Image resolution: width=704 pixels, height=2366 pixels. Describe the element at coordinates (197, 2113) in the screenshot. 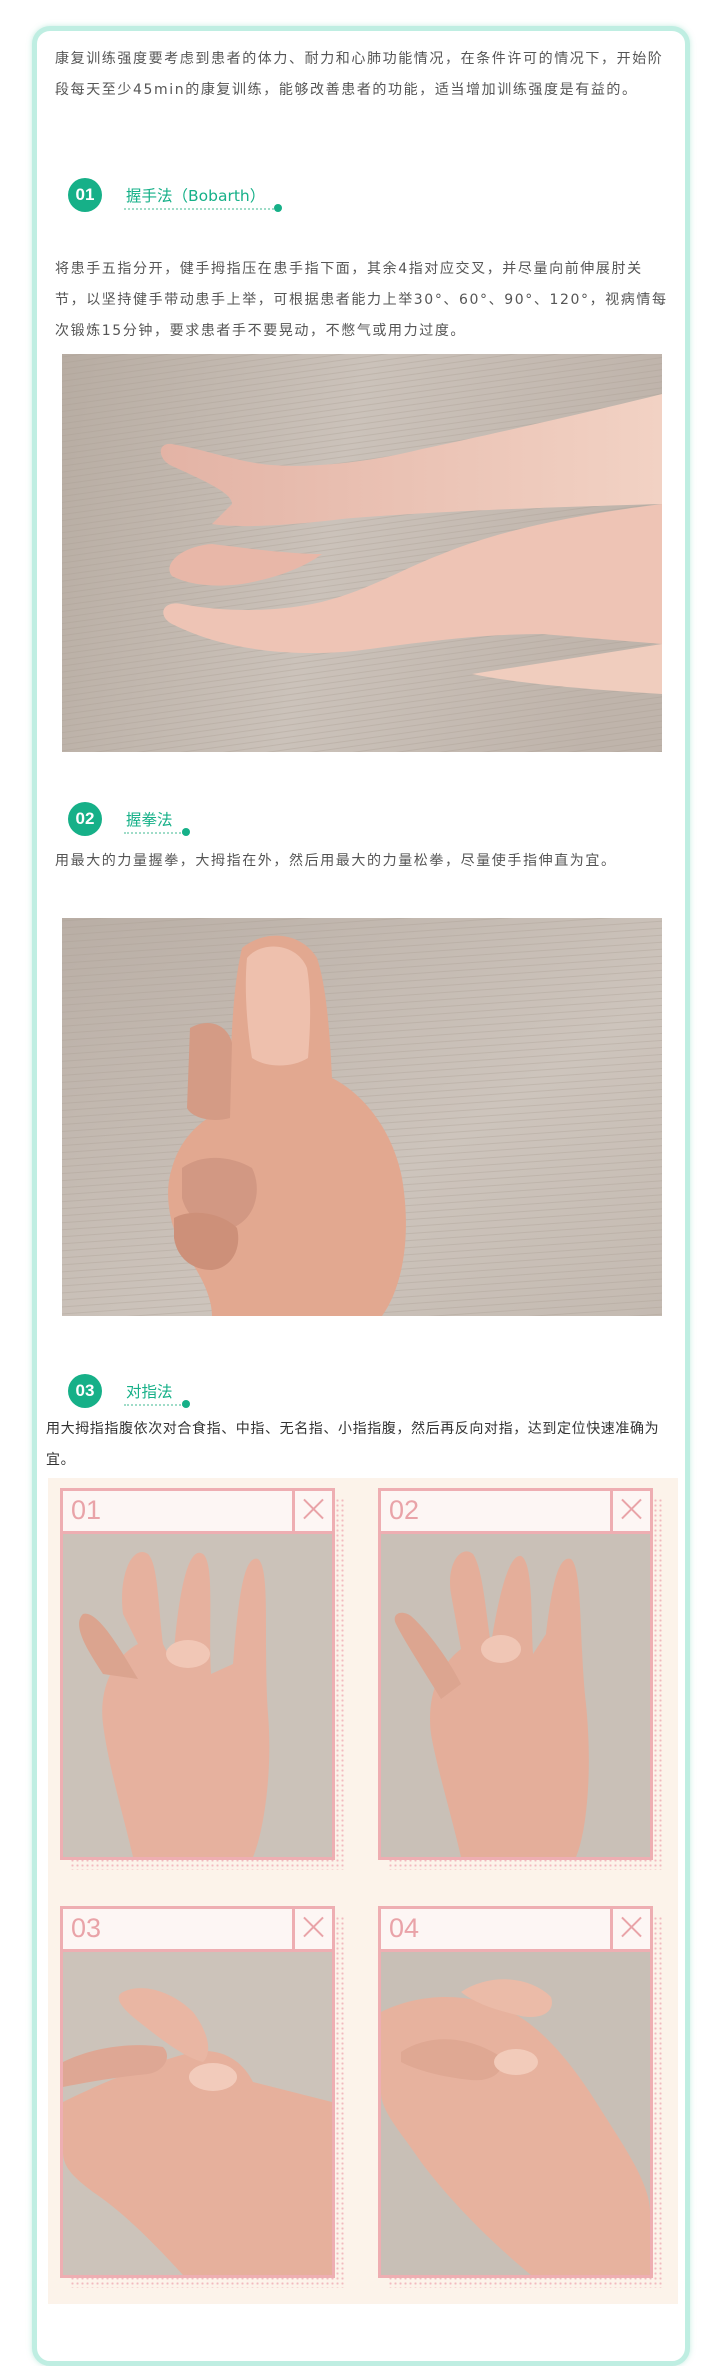

I see `photo-thumb-ring` at that location.